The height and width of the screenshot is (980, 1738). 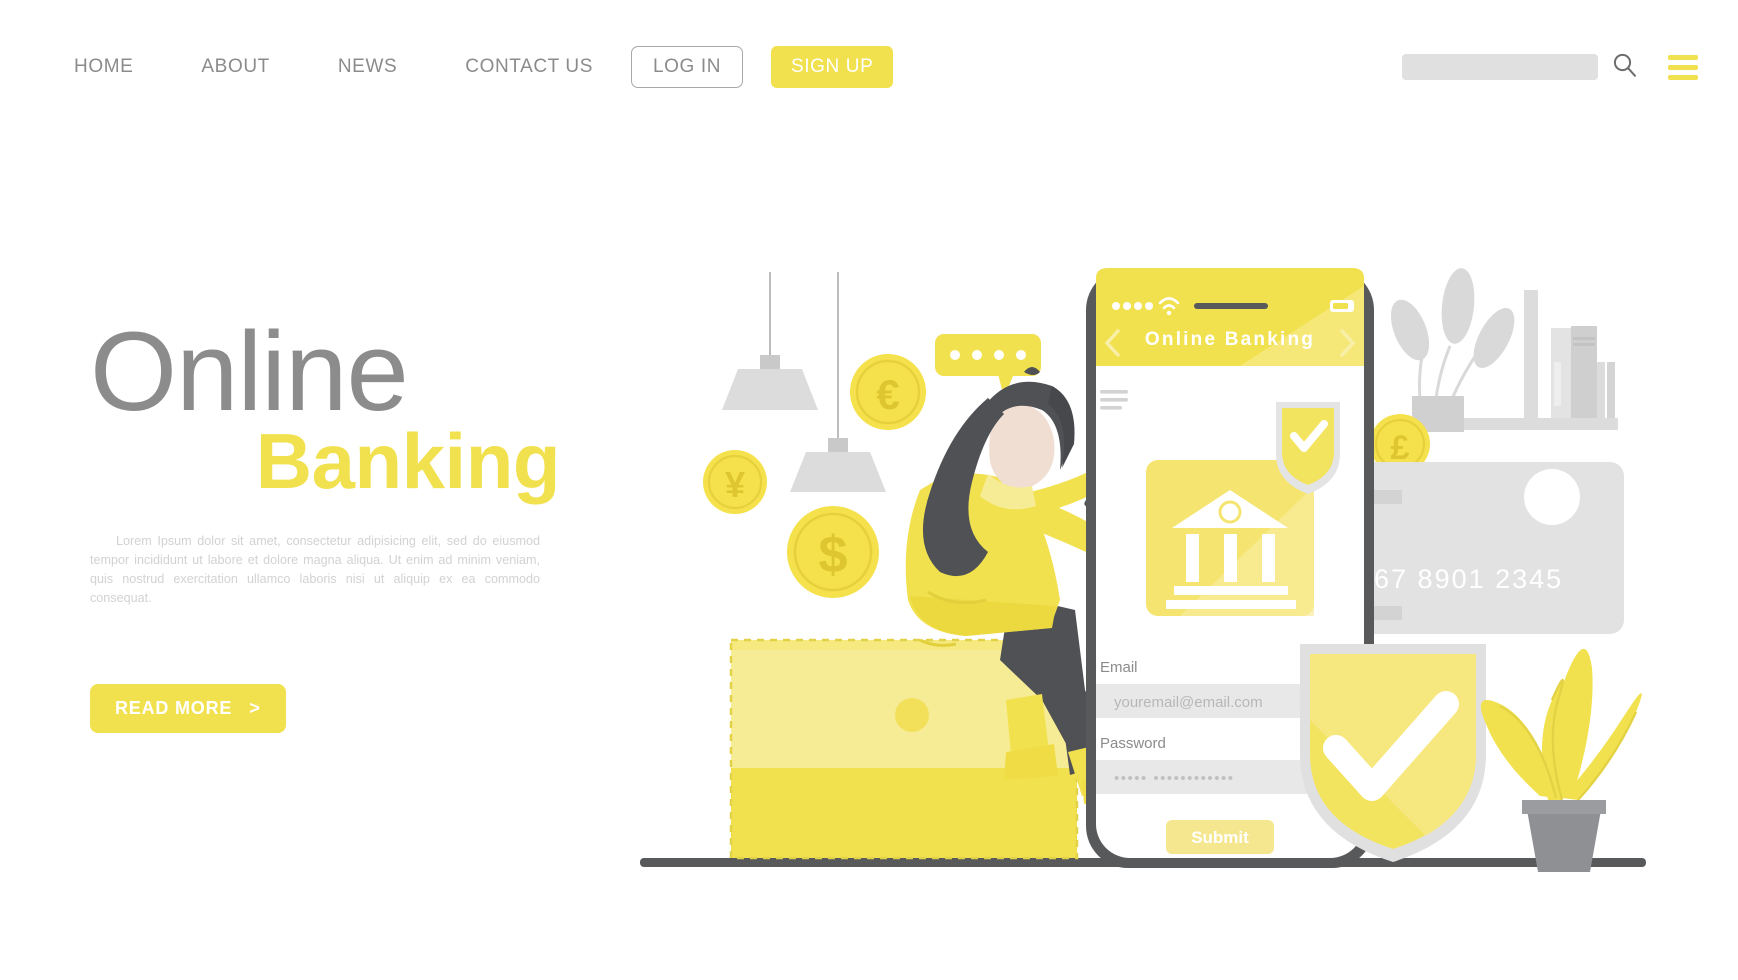 I want to click on phone-email-label: Email, so click(x=1119, y=667).